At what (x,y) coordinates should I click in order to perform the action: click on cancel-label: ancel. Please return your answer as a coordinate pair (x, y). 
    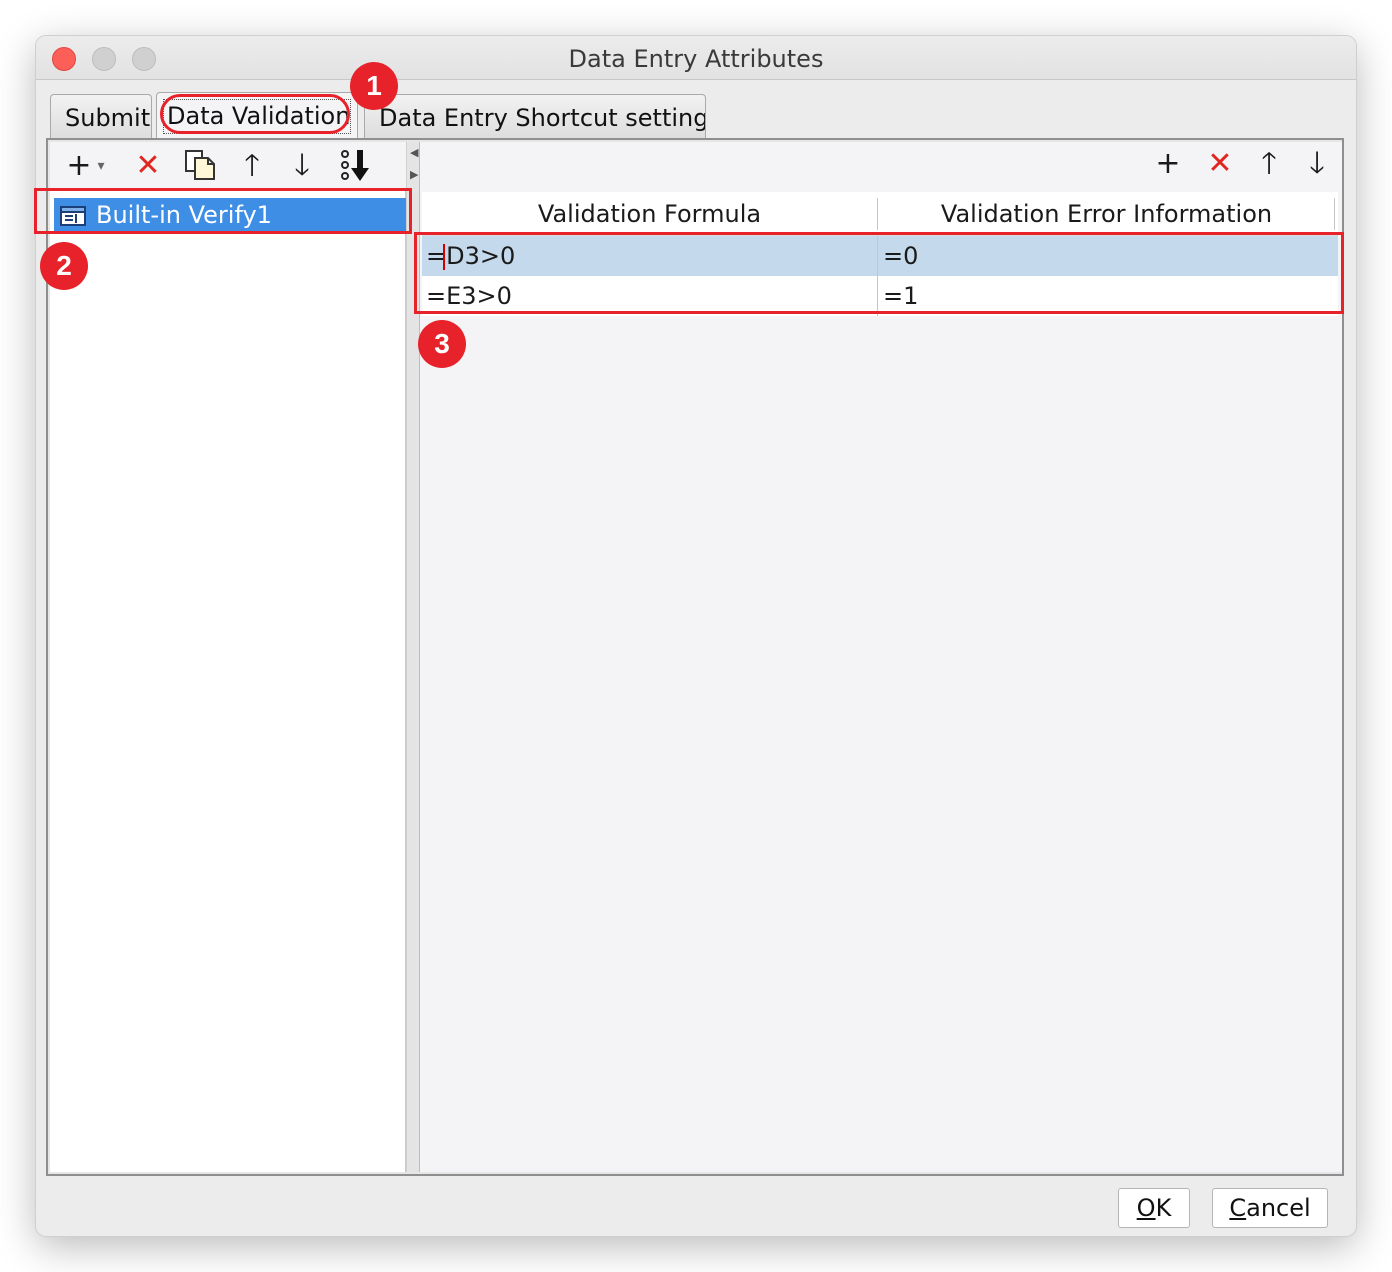
    Looking at the image, I should click on (1278, 1208).